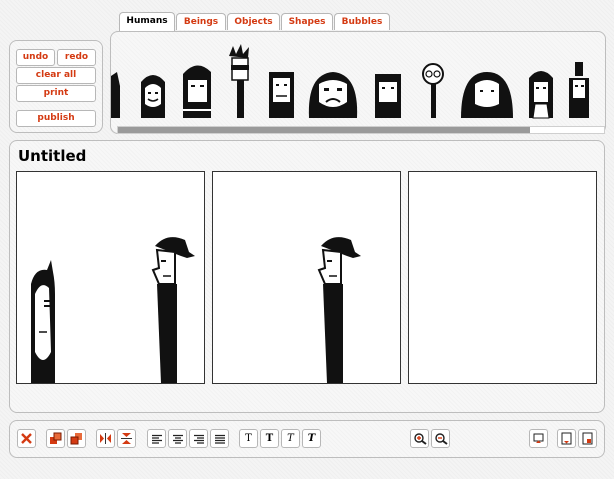 Image resolution: width=614 pixels, height=479 pixels. What do you see at coordinates (147, 21) in the screenshot?
I see `tab-humans: Humans` at bounding box center [147, 21].